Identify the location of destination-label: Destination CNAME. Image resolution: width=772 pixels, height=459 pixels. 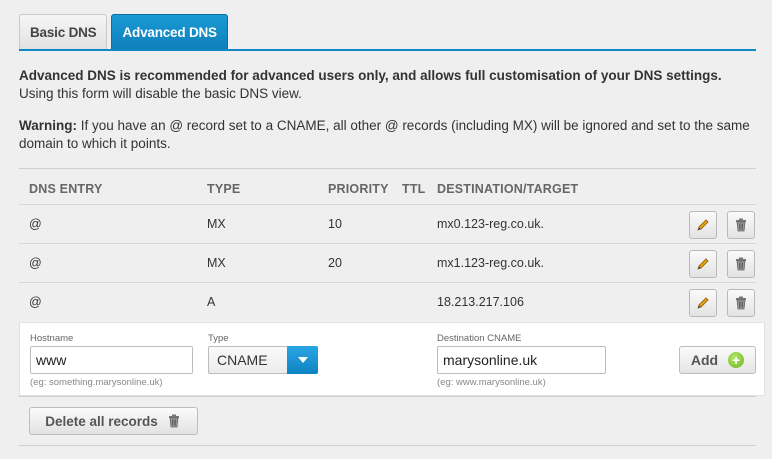
(479, 338).